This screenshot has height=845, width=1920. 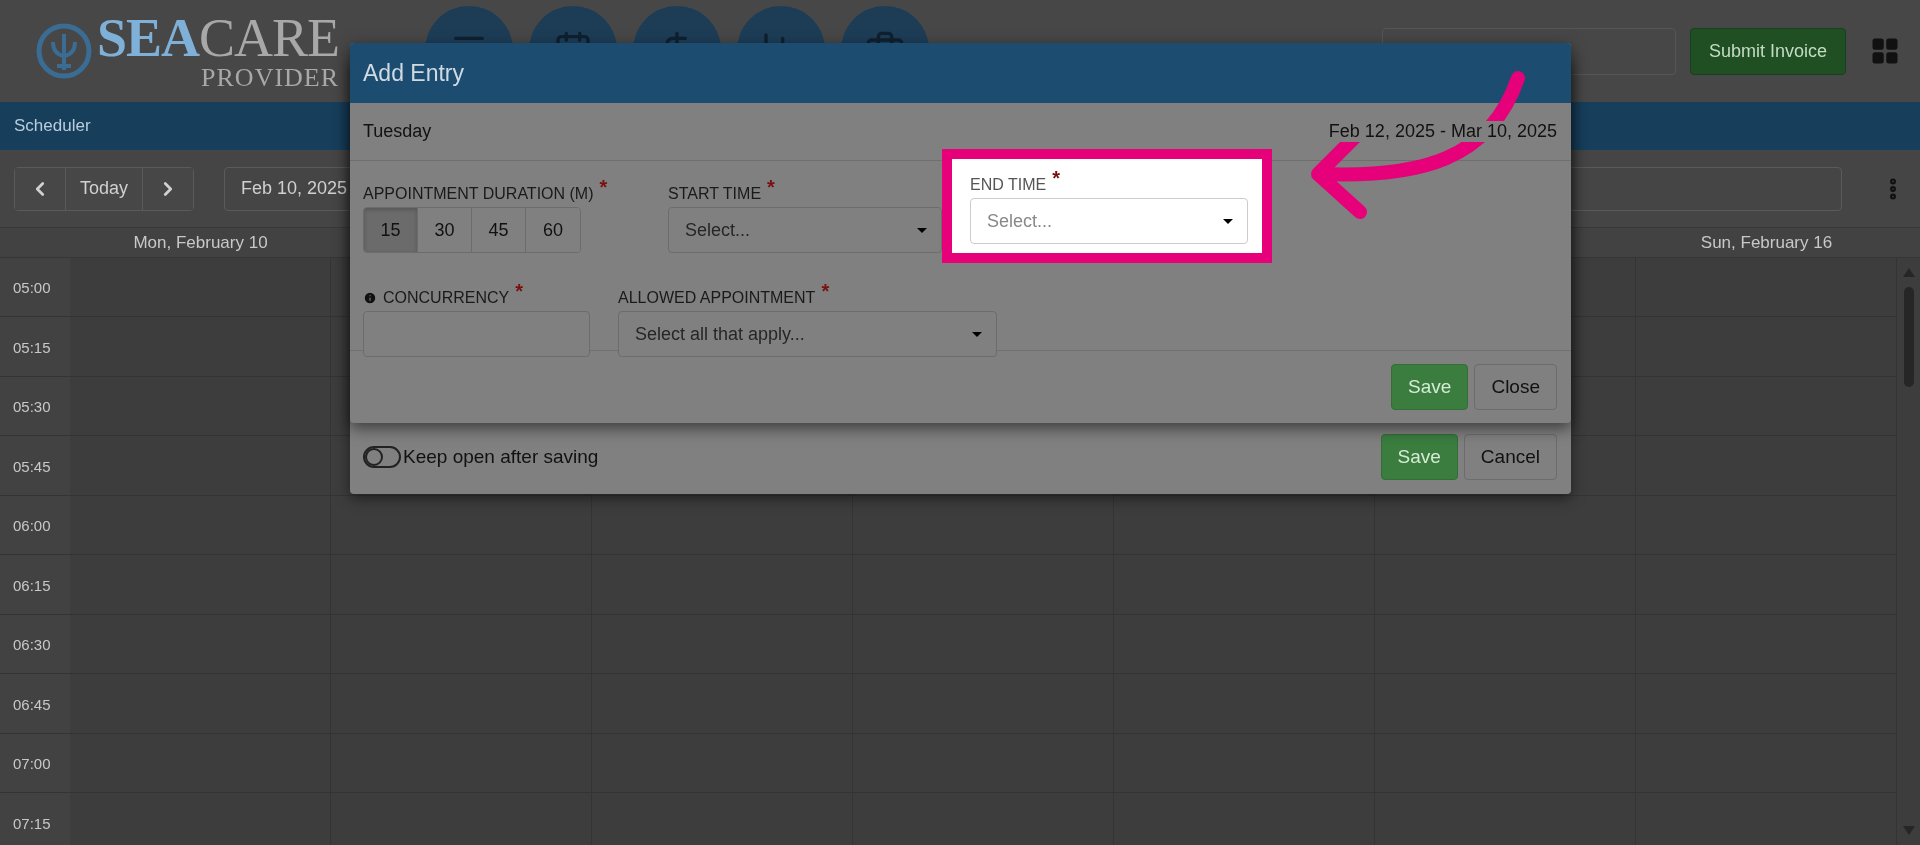 What do you see at coordinates (32, 466) in the screenshot?
I see `time-label: 05:45` at bounding box center [32, 466].